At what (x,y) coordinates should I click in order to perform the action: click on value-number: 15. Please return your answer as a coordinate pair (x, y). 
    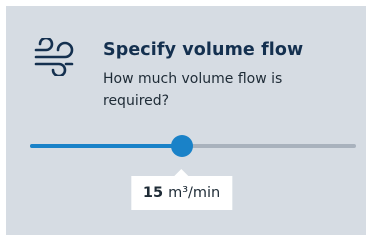
    Looking at the image, I should click on (153, 193).